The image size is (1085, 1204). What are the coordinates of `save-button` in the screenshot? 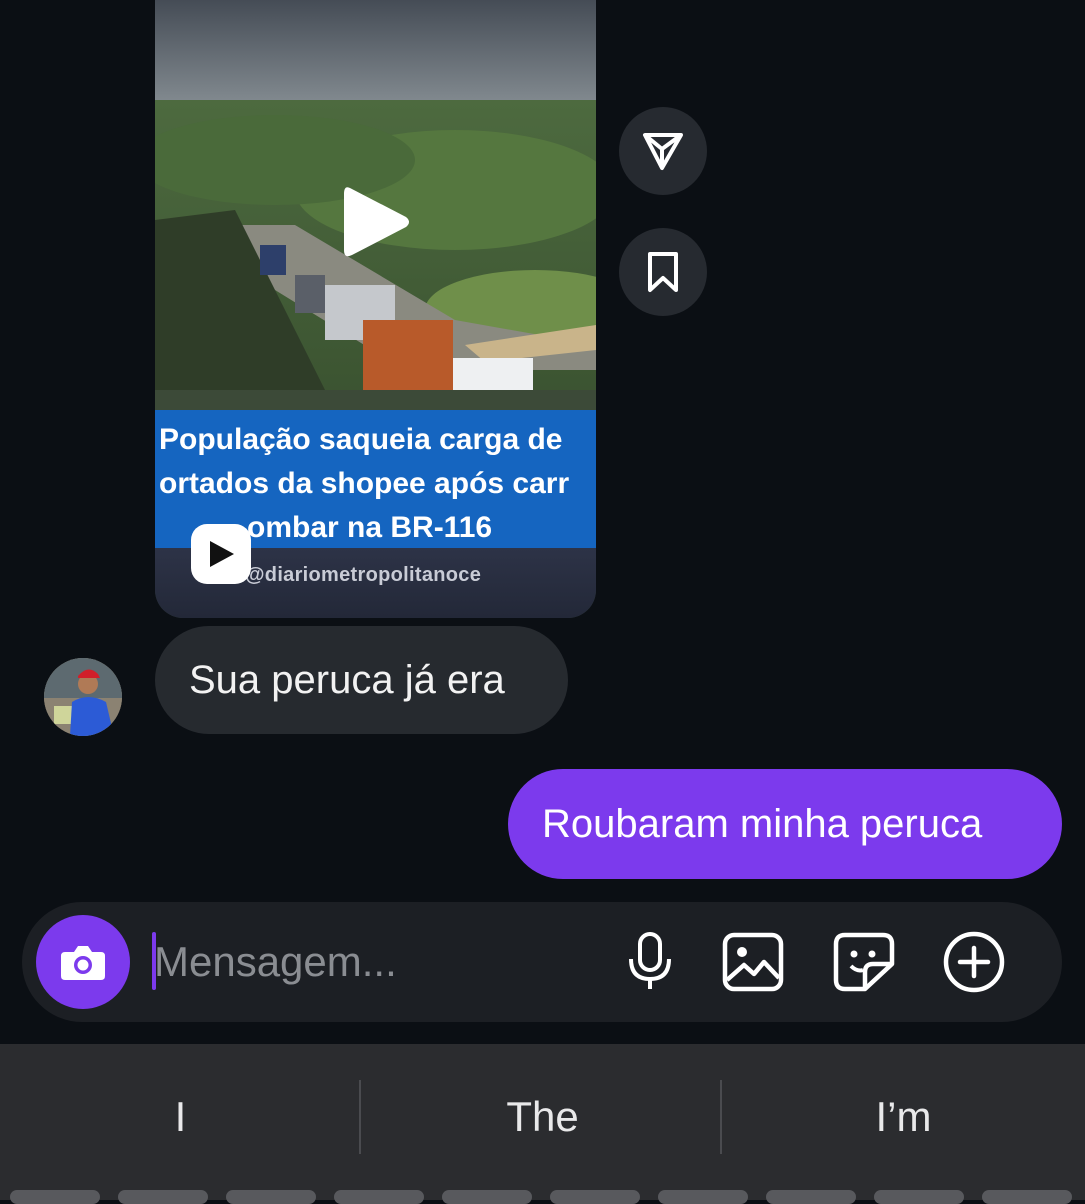 It's located at (663, 272).